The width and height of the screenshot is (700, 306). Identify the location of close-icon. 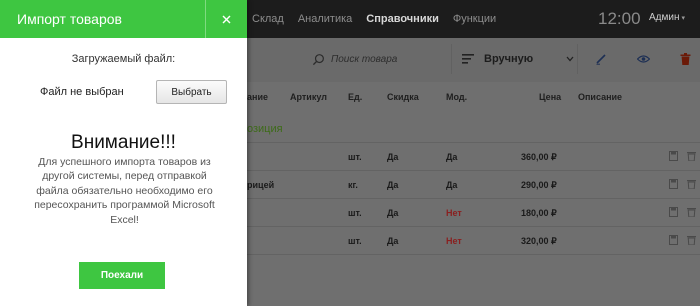
(226, 19).